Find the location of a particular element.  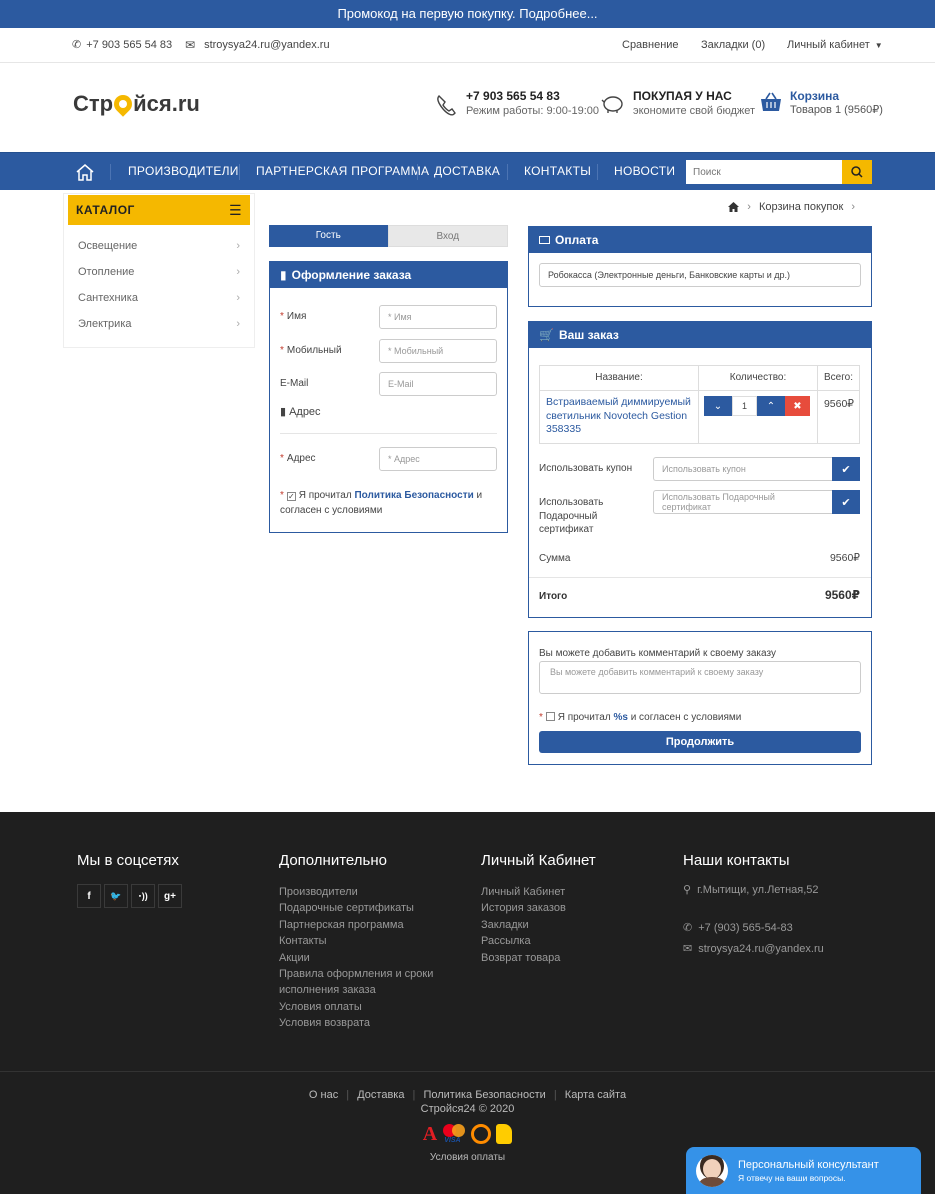

catalog-item-label: Электрика is located at coordinates (105, 324).